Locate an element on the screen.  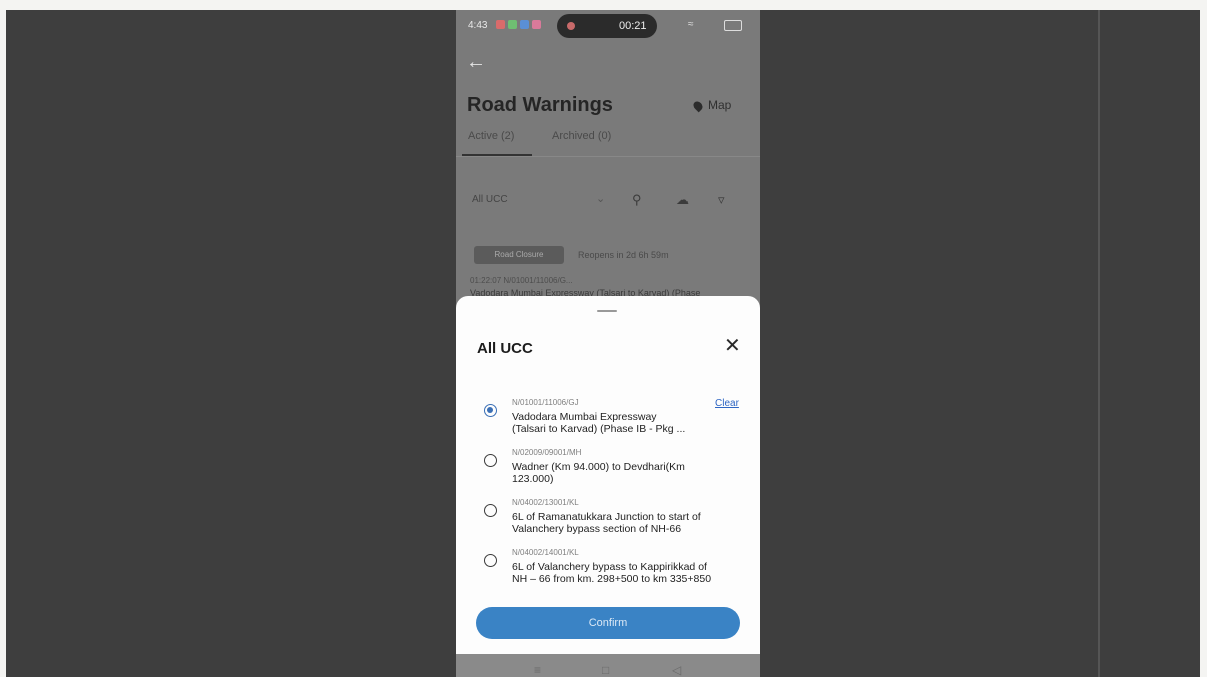
option-code: N/02009/09001/MH is located at coordinates (547, 452).